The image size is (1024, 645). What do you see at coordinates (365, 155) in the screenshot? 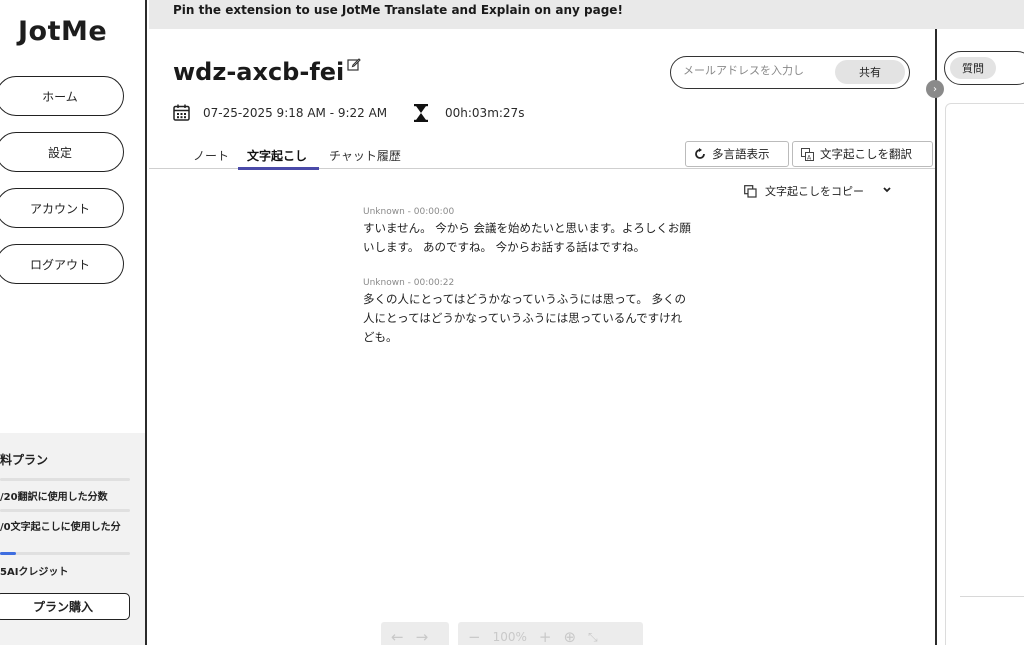
I see `tab-chat-history: チャット履歴` at bounding box center [365, 155].